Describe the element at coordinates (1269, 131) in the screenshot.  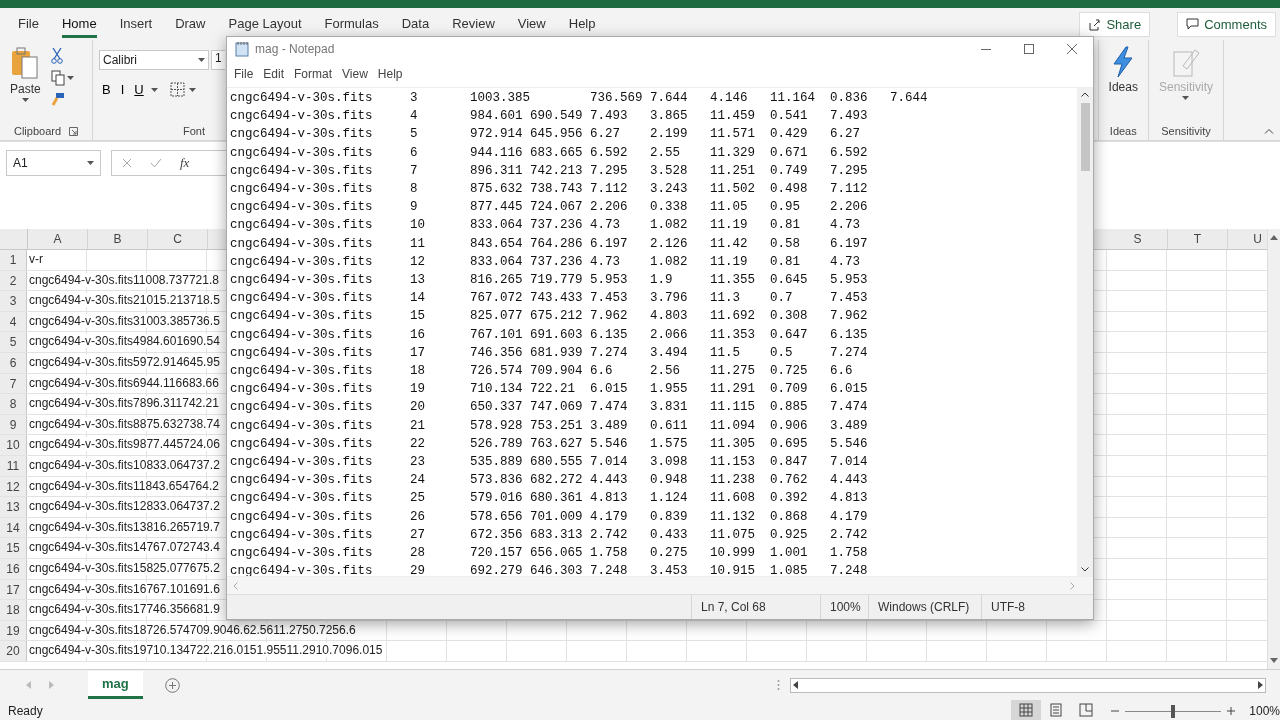
I see `collapse-ribbon-icon` at that location.